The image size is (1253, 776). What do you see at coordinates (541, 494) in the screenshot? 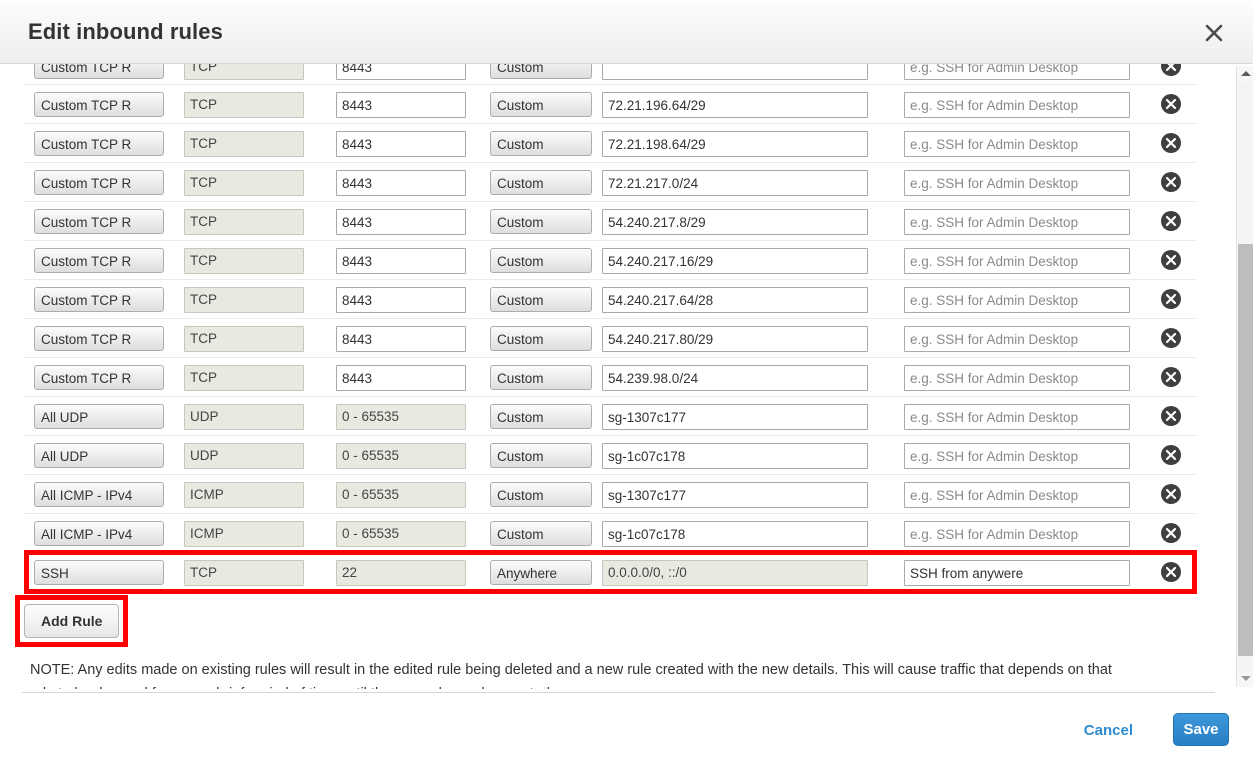
I see `source-select-10: Custom` at bounding box center [541, 494].